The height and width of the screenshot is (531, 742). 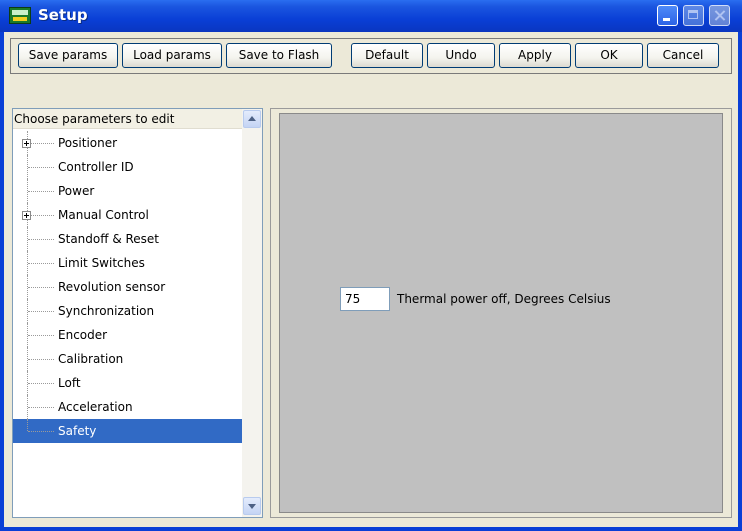 What do you see at coordinates (77, 431) in the screenshot?
I see `tree-item-label: Safety` at bounding box center [77, 431].